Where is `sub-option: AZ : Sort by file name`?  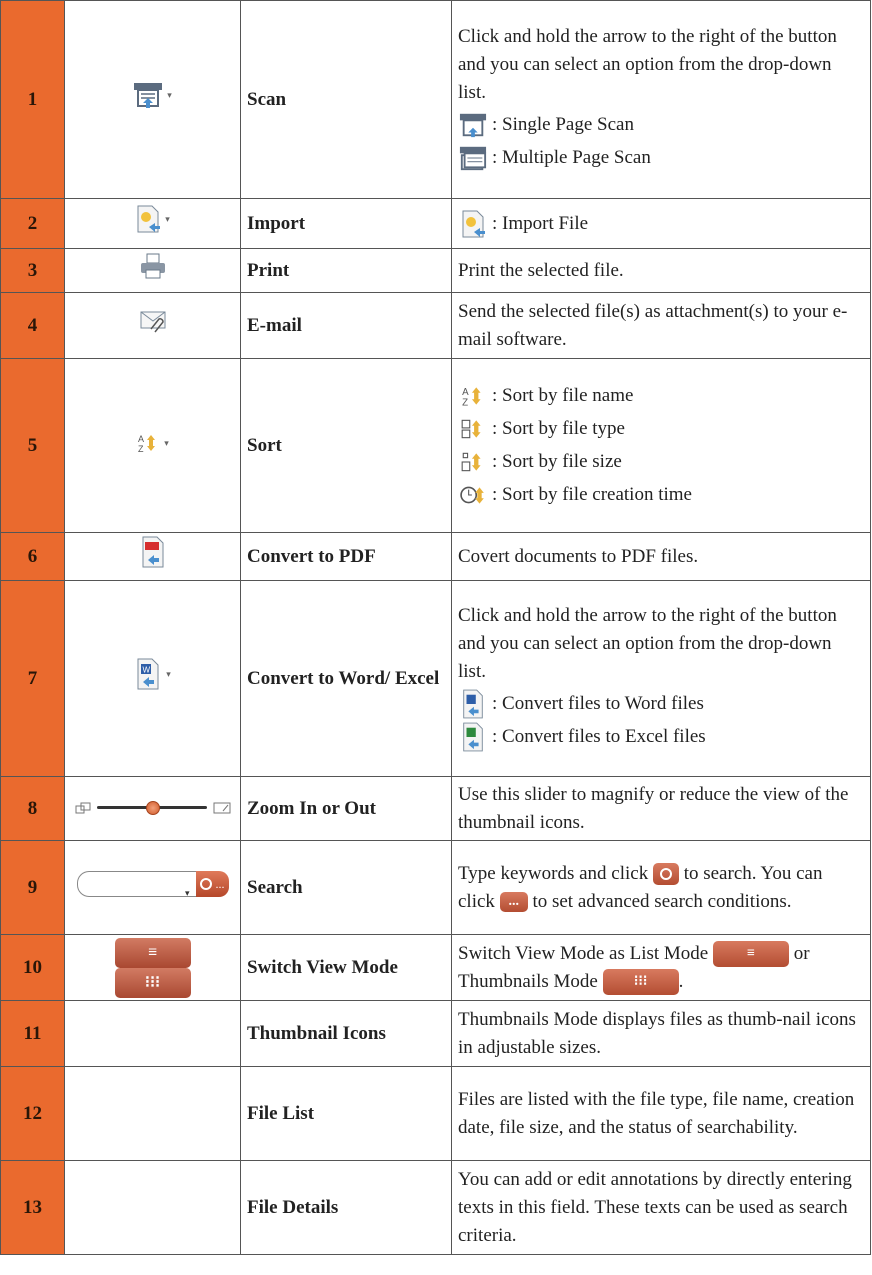 sub-option: AZ : Sort by file name is located at coordinates (661, 396).